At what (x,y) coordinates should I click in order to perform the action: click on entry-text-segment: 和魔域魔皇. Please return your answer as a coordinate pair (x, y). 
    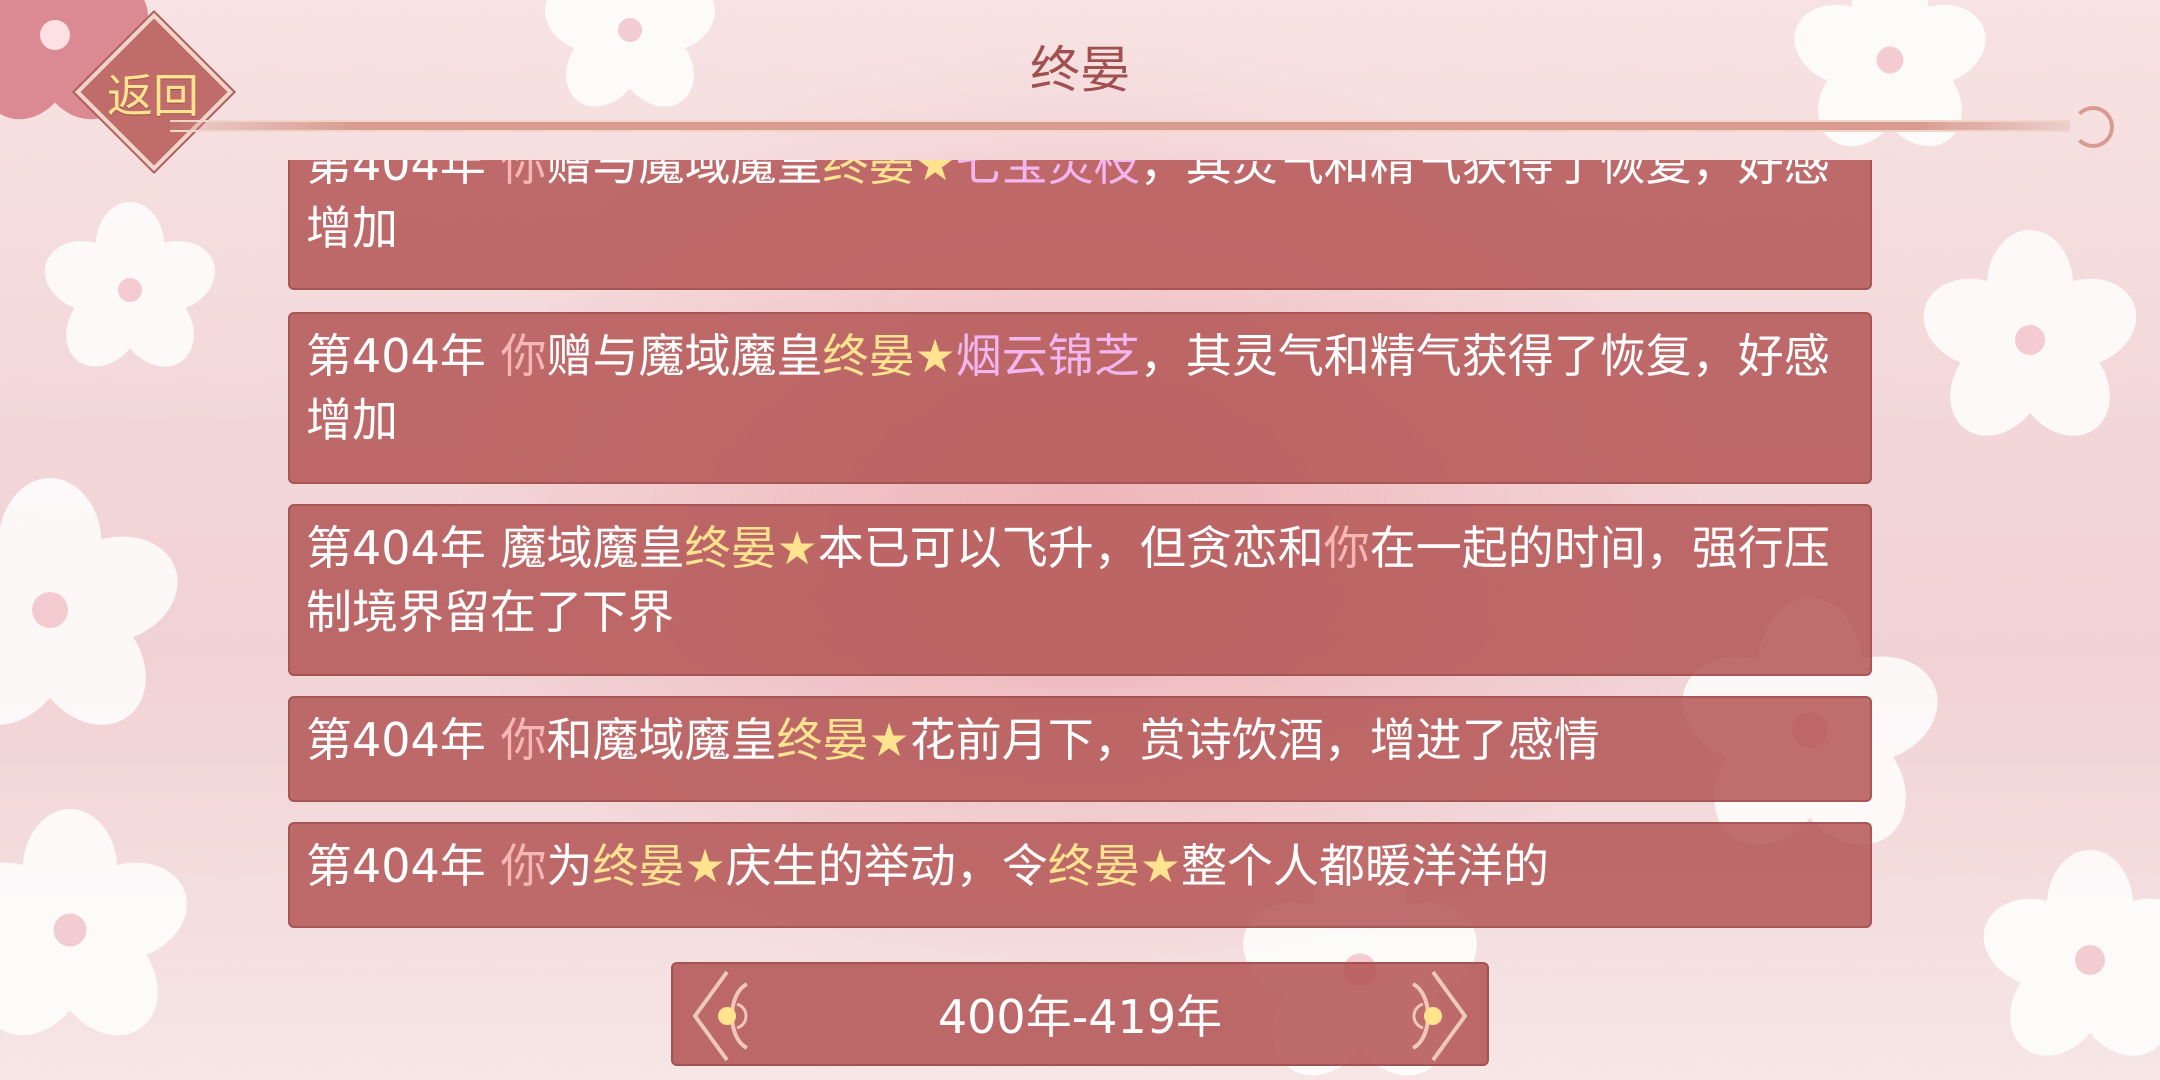
    Looking at the image, I should click on (661, 740).